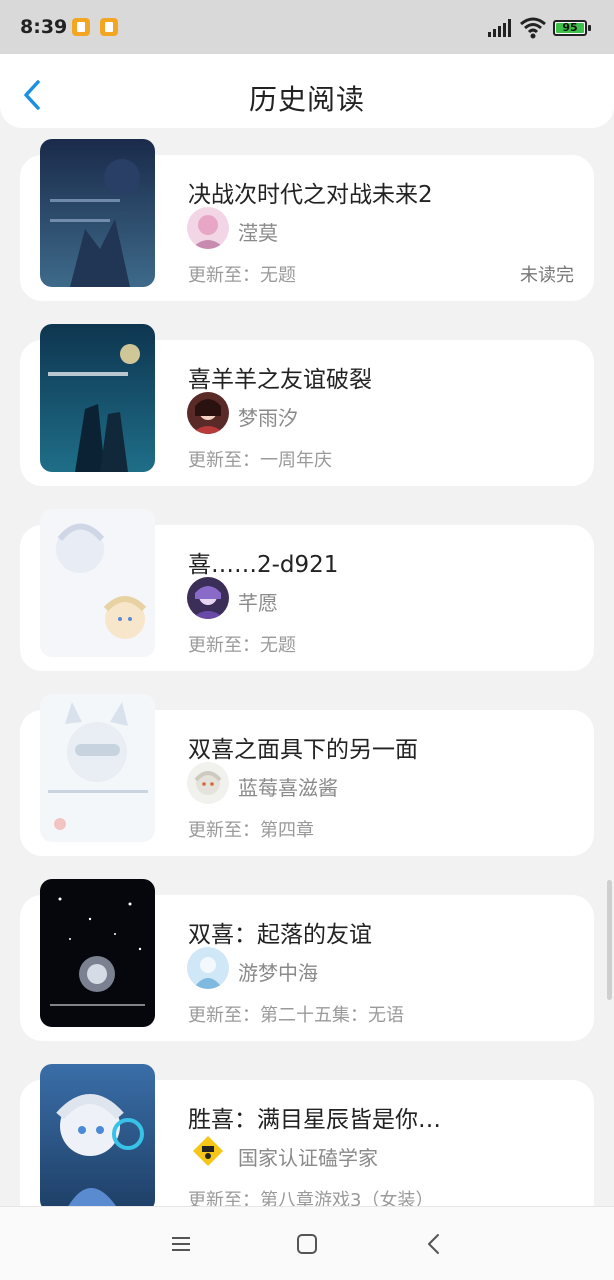 This screenshot has height=1280, width=614. I want to click on scrollbar, so click(609, 940).